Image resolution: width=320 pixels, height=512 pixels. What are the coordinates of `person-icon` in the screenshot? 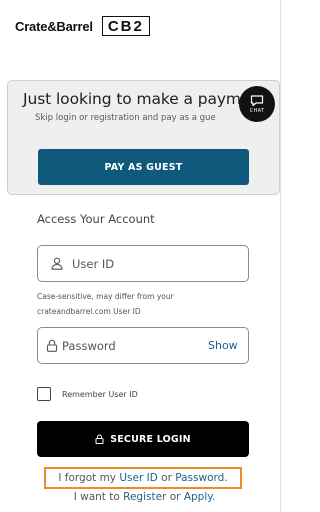 It's located at (53, 263).